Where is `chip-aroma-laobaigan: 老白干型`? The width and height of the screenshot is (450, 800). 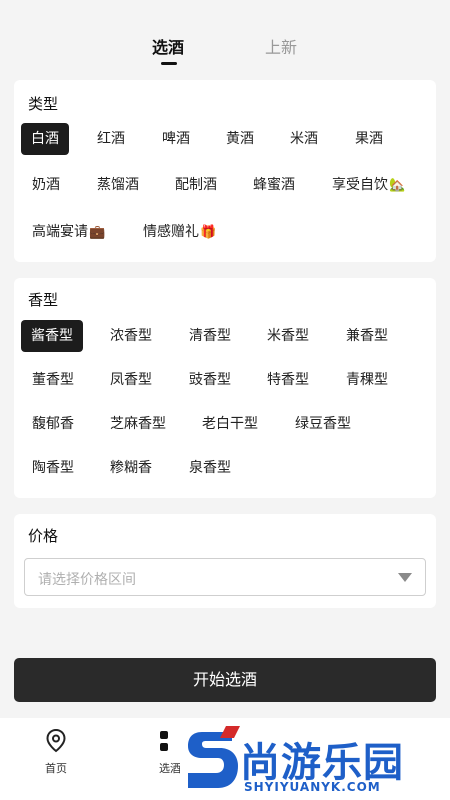 chip-aroma-laobaigan: 老白干型 is located at coordinates (230, 424).